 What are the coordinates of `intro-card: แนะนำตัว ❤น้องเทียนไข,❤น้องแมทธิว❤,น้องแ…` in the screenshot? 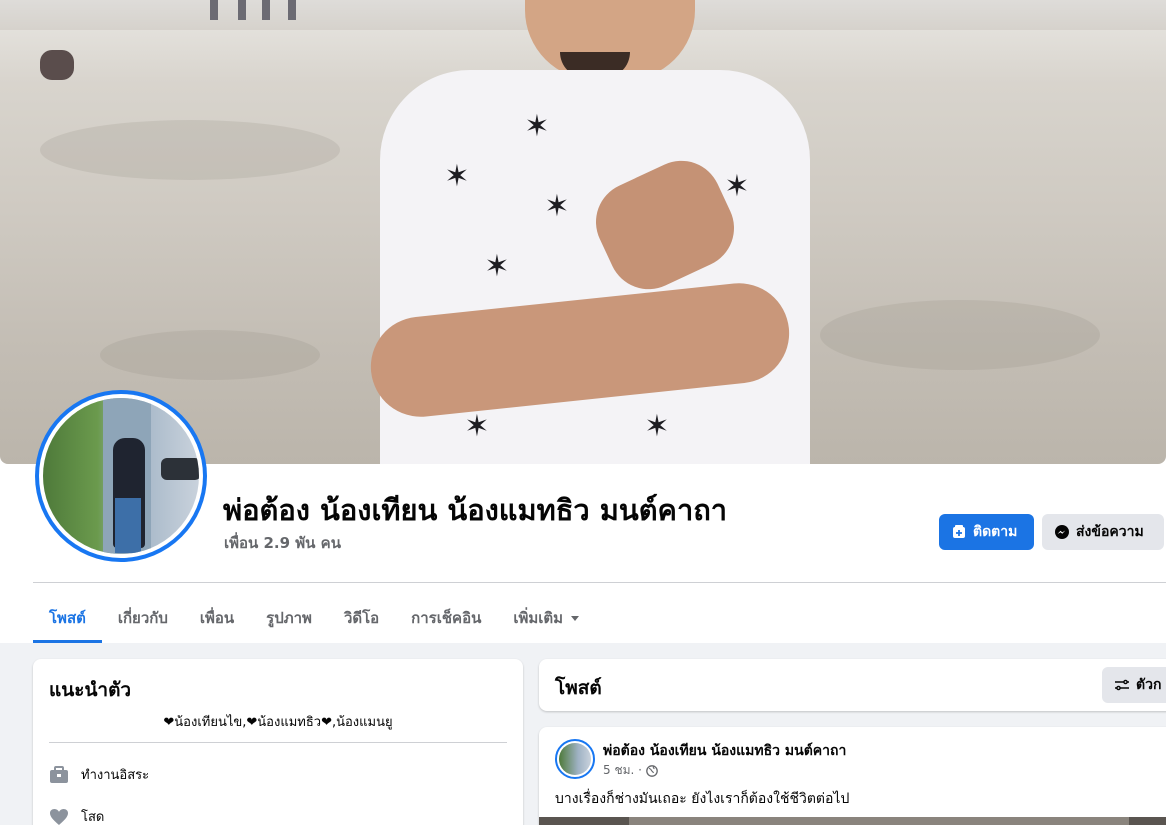 It's located at (278, 742).